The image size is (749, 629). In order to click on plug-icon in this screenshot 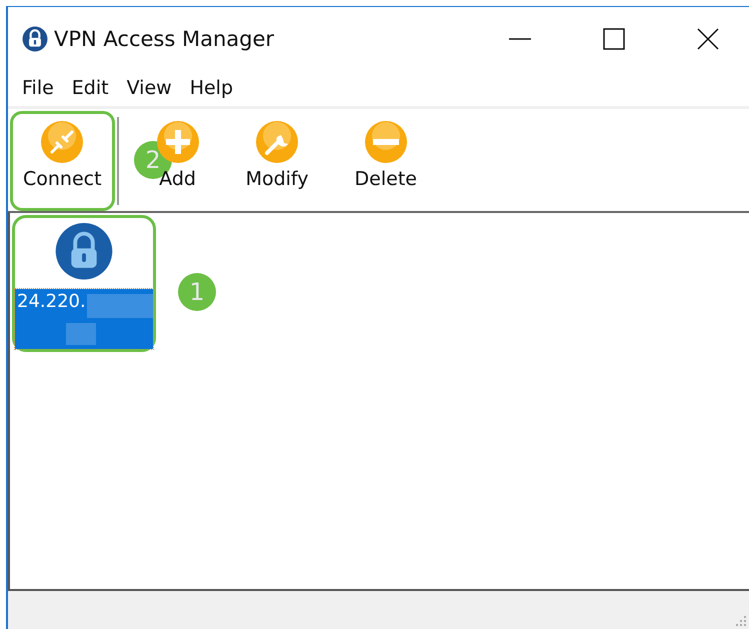, I will do `click(62, 142)`.